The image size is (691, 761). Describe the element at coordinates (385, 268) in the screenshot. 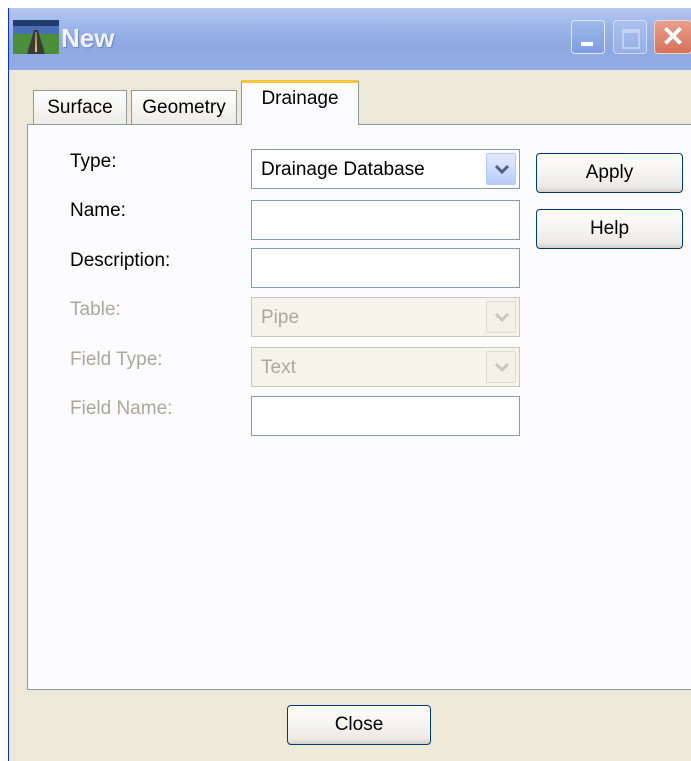

I see `description-field` at that location.